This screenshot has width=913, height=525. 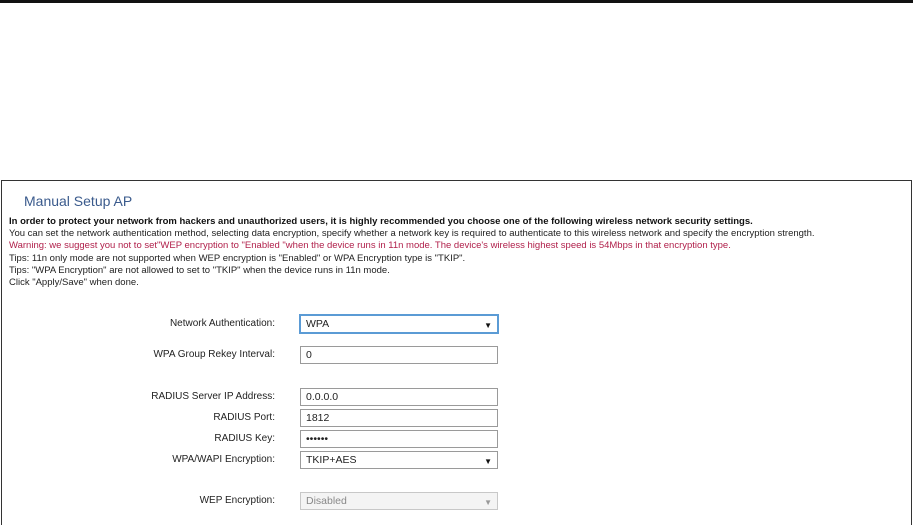 What do you see at coordinates (318, 324) in the screenshot?
I see `network-auth-value: WPA` at bounding box center [318, 324].